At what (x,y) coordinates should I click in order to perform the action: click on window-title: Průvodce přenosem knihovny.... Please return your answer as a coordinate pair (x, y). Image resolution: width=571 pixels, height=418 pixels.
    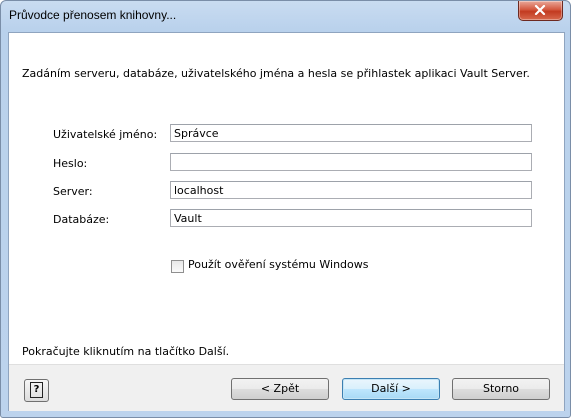
    Looking at the image, I should click on (93, 15).